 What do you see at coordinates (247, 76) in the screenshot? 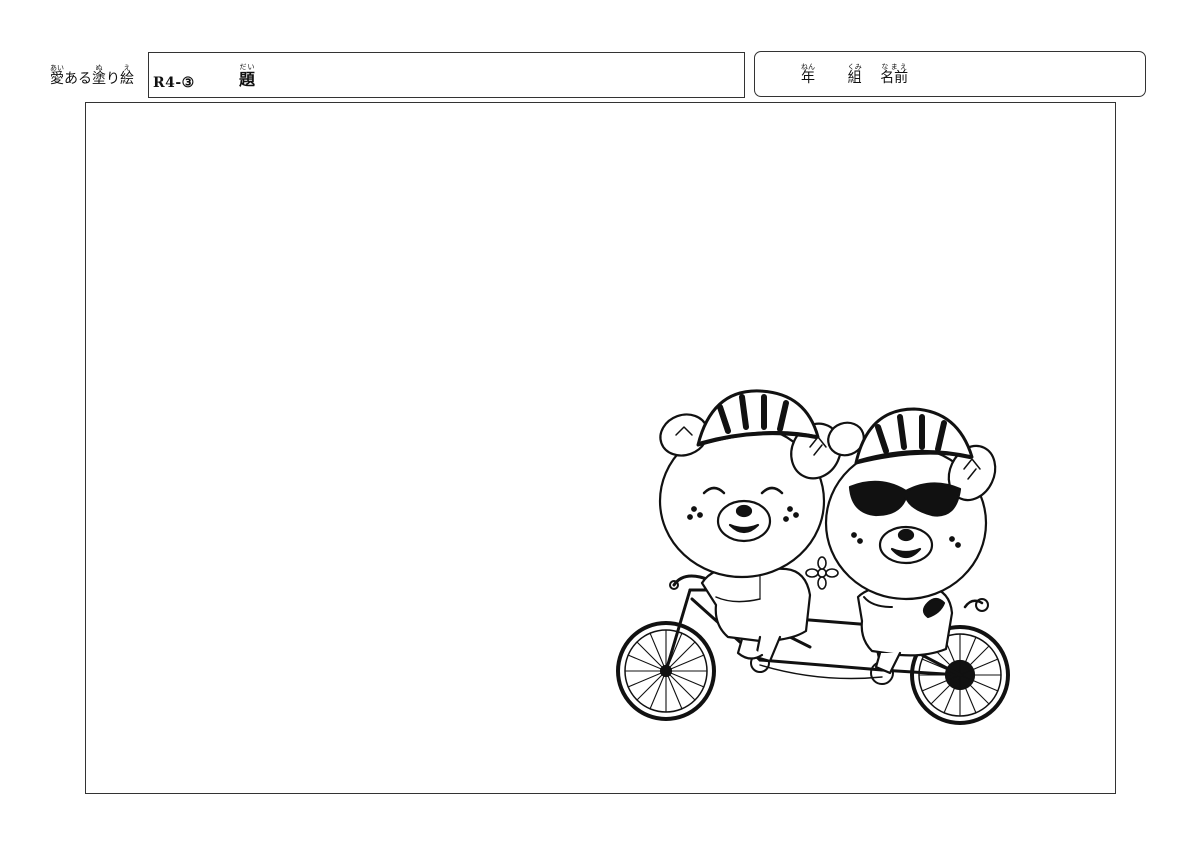
I see `title-label: 題だい` at bounding box center [247, 76].